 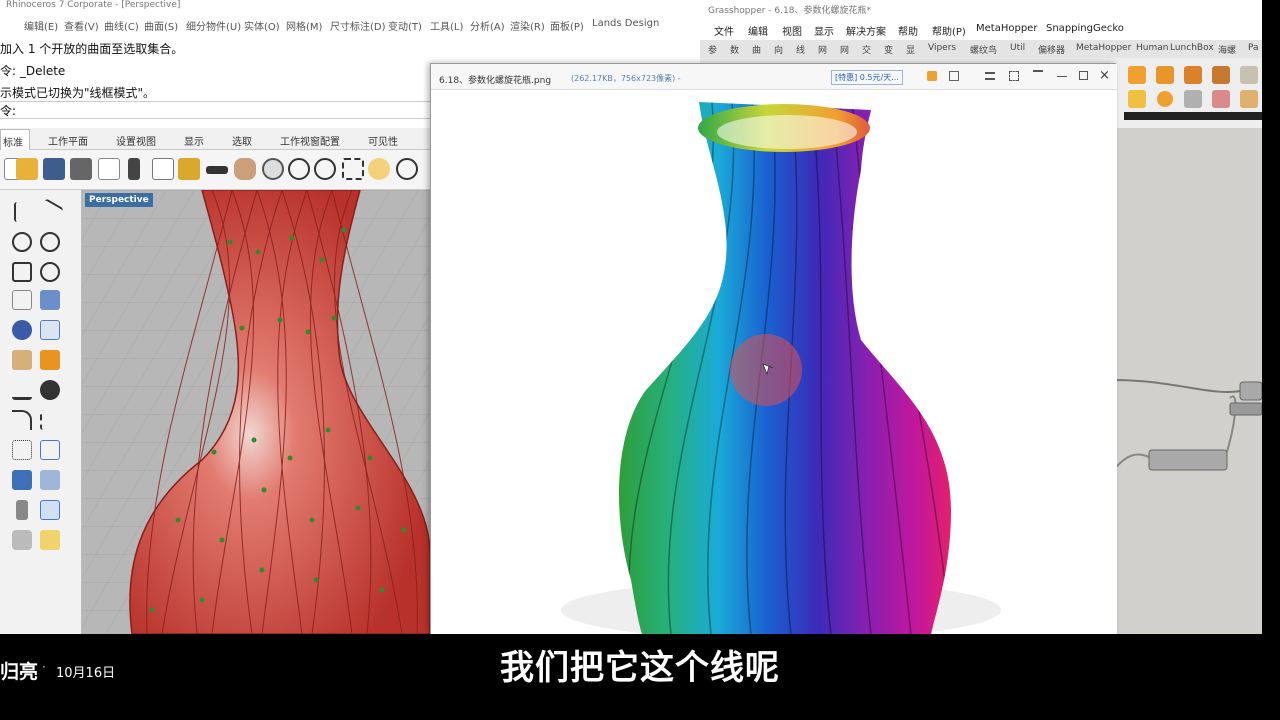 What do you see at coordinates (487, 25) in the screenshot?
I see `menu-item: 分析(A)` at bounding box center [487, 25].